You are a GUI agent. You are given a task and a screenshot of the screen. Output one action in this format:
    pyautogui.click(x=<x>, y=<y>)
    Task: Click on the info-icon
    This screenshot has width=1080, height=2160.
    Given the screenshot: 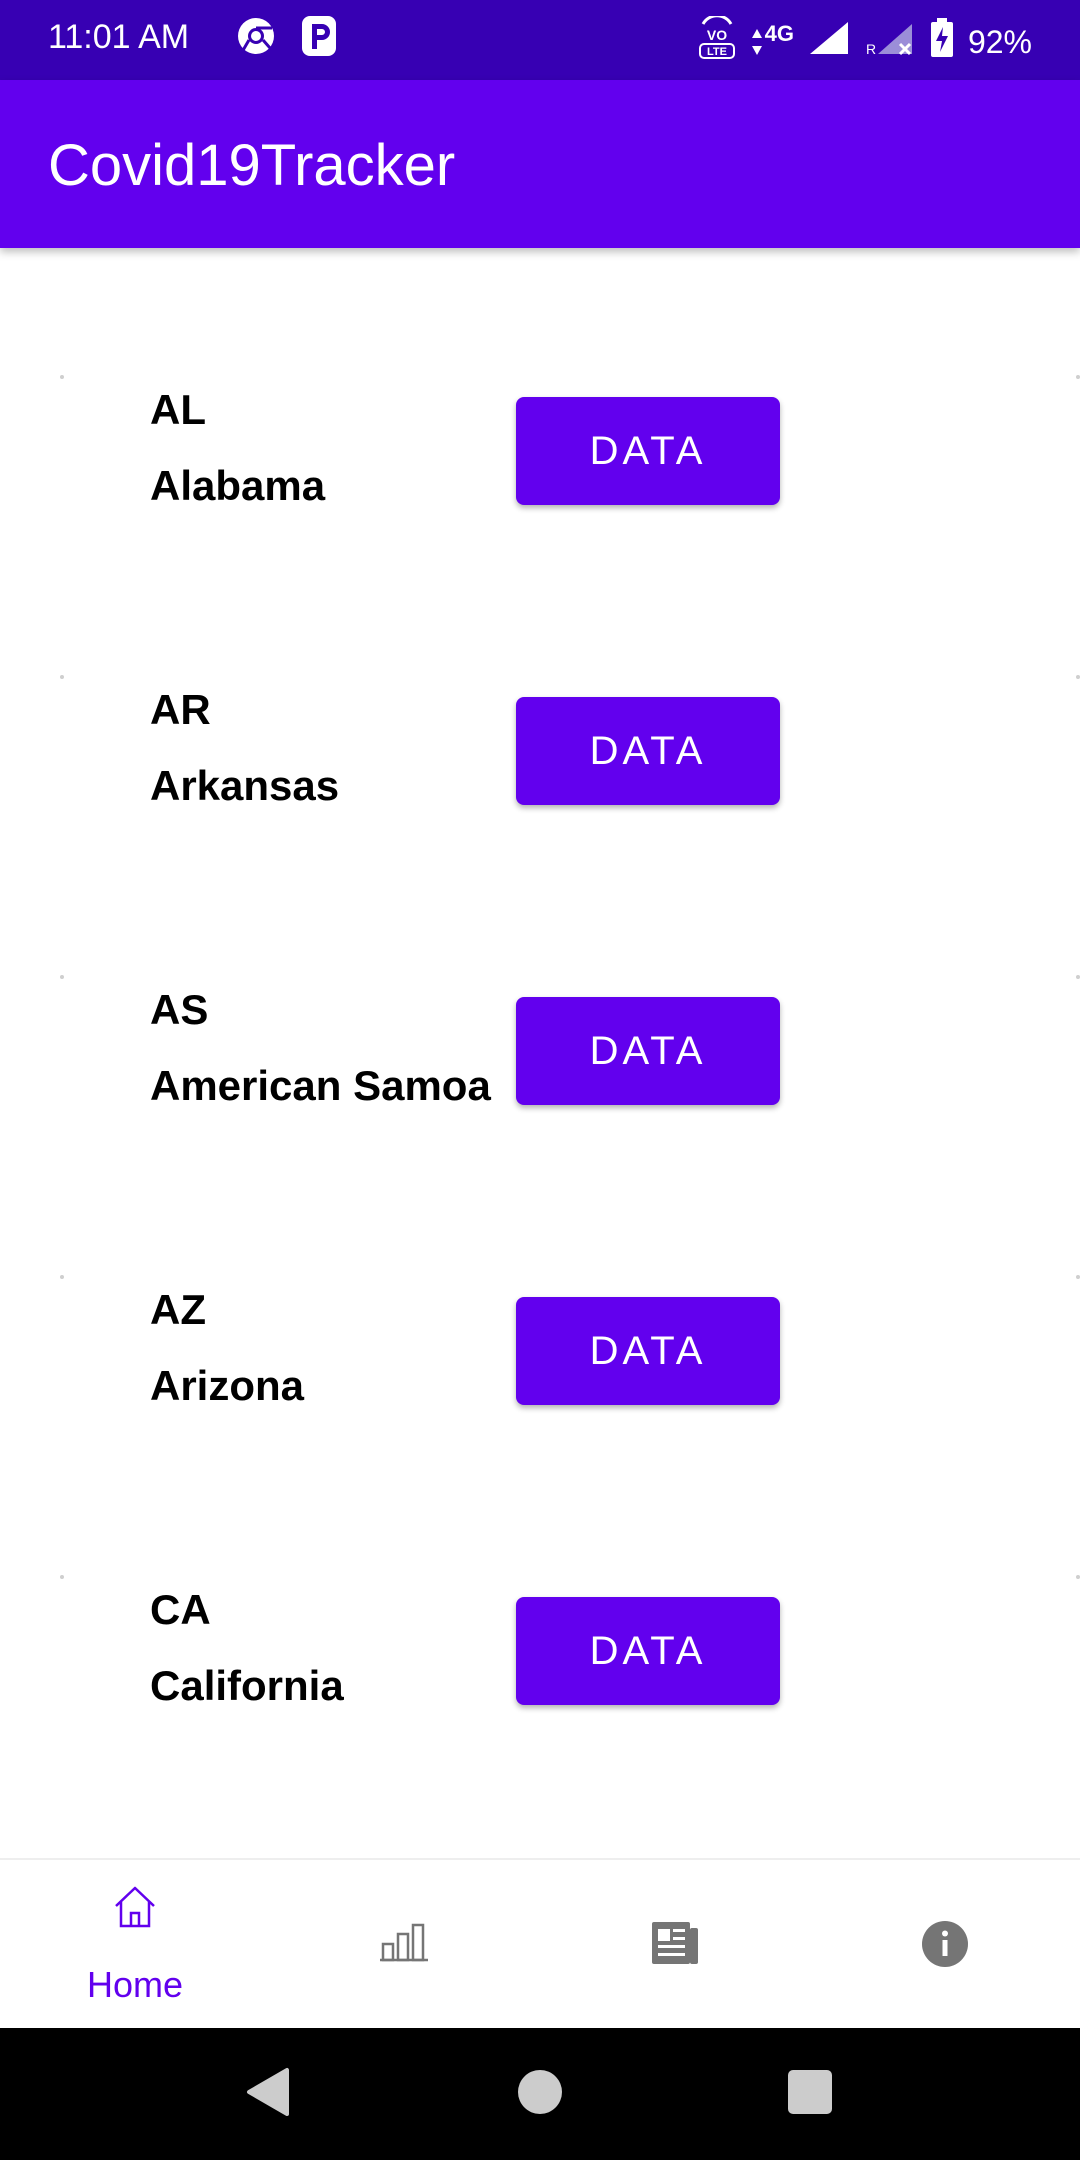 What is the action you would take?
    pyautogui.click(x=945, y=1946)
    